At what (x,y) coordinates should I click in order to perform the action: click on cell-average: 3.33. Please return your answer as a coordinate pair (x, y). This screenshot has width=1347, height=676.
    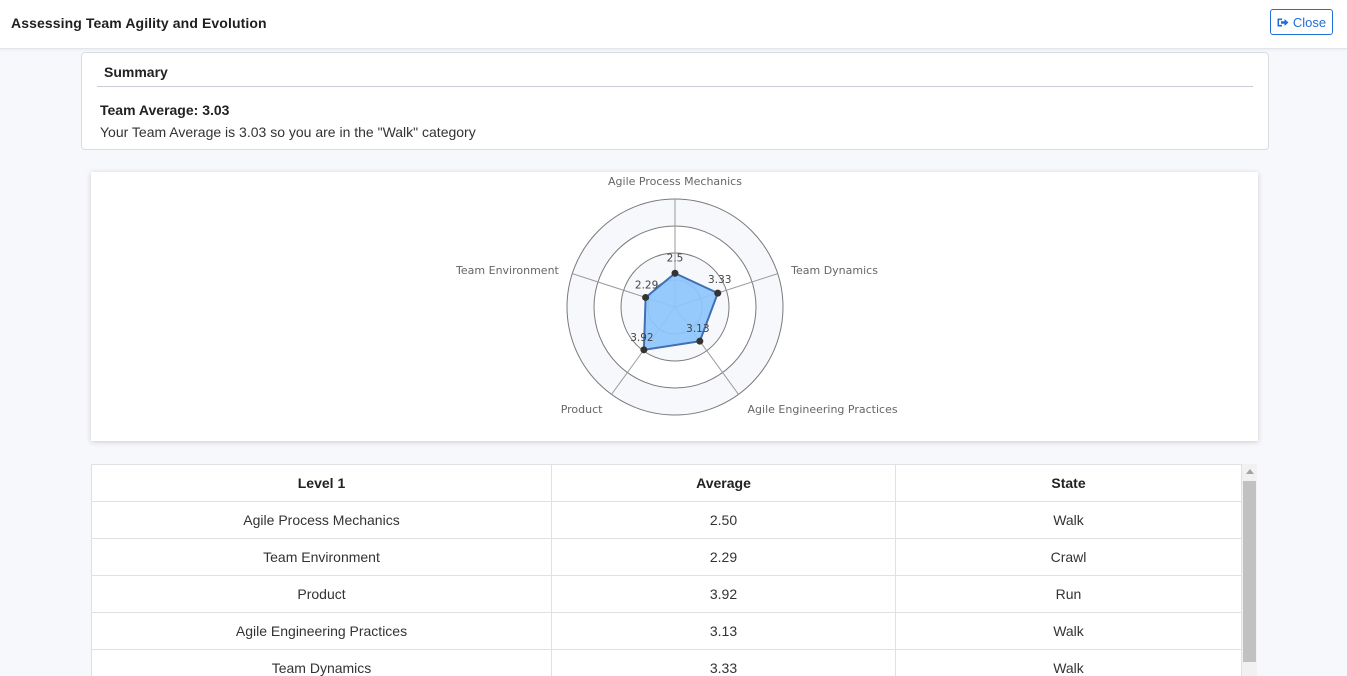
    Looking at the image, I should click on (723, 662).